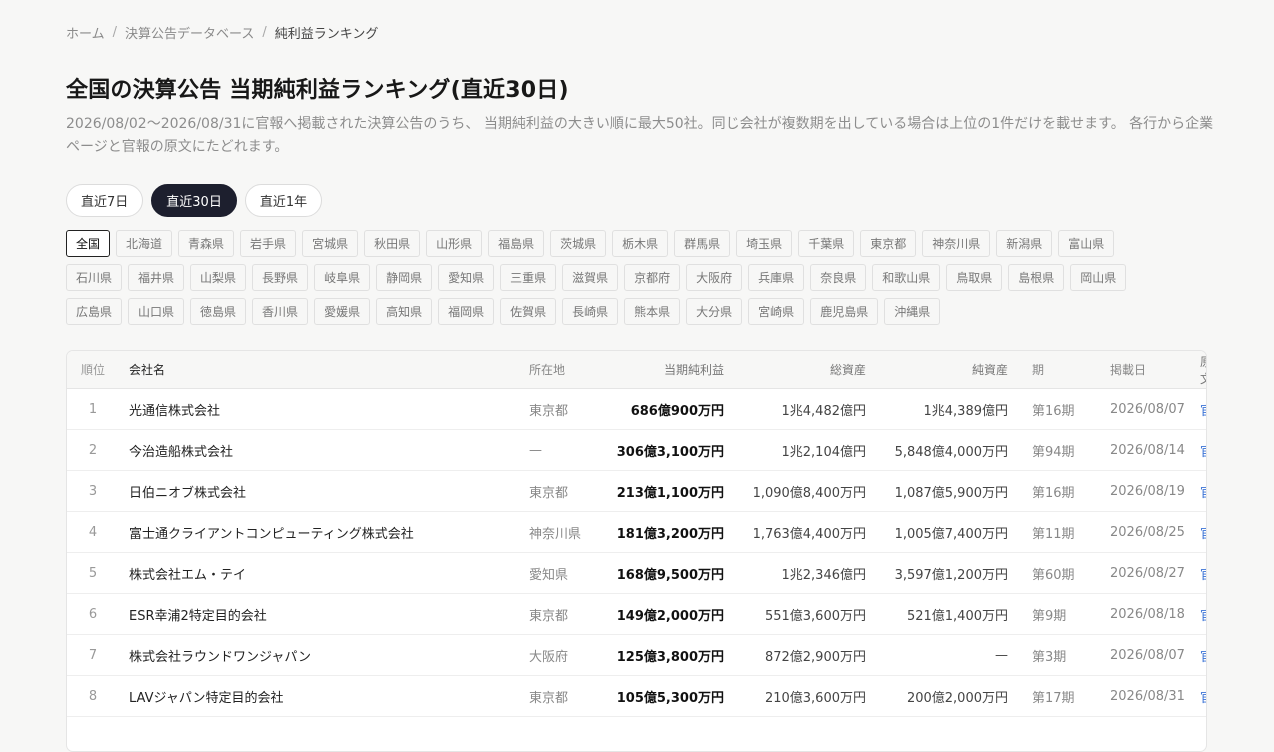 Image resolution: width=1274 pixels, height=752 pixels. I want to click on prefecture-chip: 徳島県, so click(218, 311).